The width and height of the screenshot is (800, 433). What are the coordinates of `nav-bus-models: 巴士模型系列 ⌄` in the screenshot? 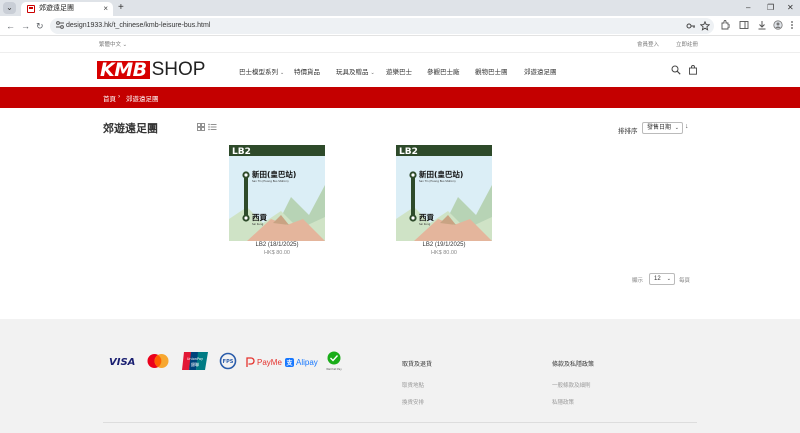 It's located at (261, 71).